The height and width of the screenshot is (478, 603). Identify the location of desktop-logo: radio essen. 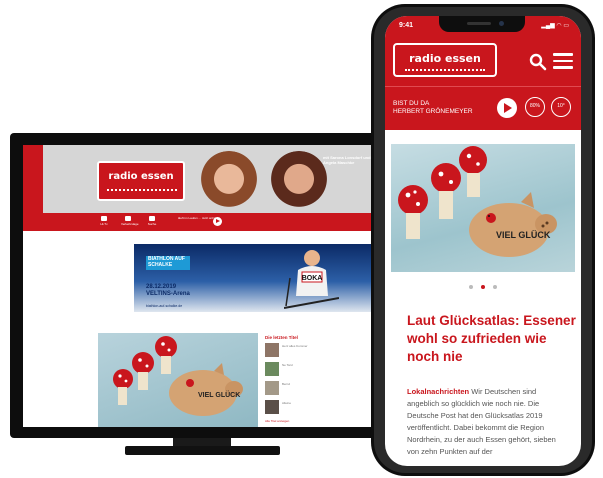
(141, 181).